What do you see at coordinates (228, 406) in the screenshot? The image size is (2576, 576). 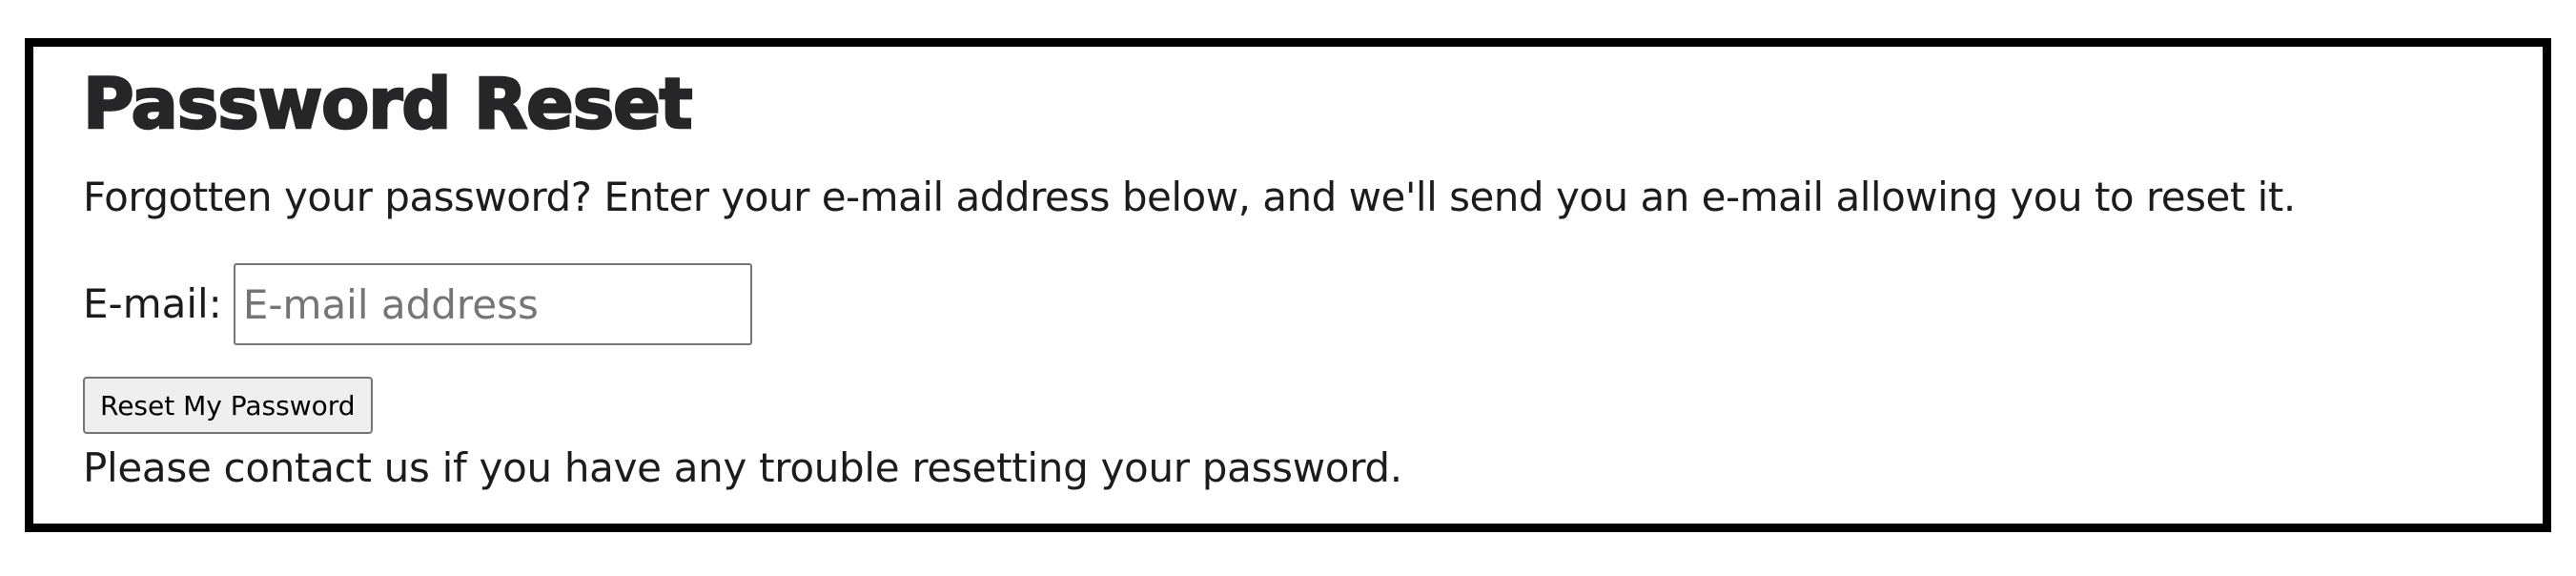 I see `reset-password-button: Reset My Password` at bounding box center [228, 406].